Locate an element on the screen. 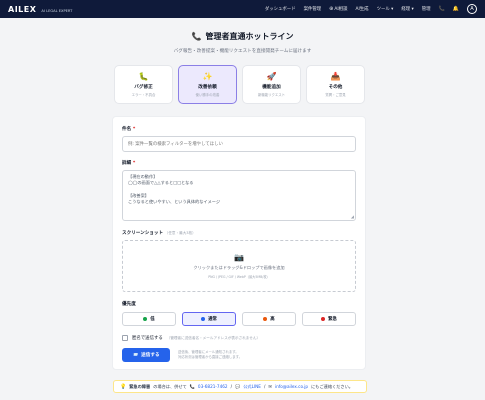 This screenshot has height=400, width=485. brand-logo: AILEX AI LEGAL EXPERT is located at coordinates (40, 9).